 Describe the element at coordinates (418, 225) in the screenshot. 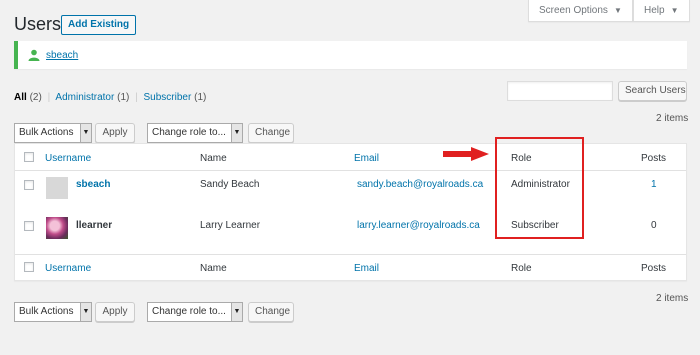

I see `email-link: larry.learner@royalroads.ca` at that location.